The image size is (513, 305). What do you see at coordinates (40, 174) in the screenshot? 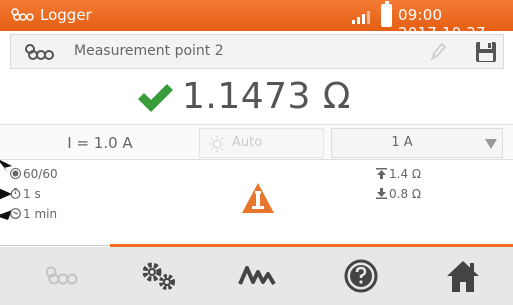
I see `count-value: 60/60` at bounding box center [40, 174].